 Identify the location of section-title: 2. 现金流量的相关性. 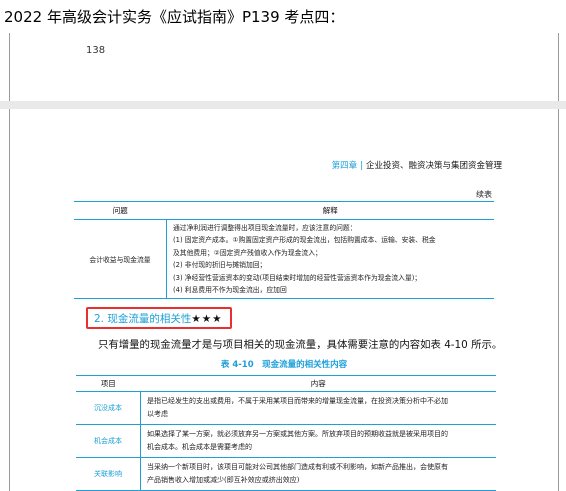
(143, 319).